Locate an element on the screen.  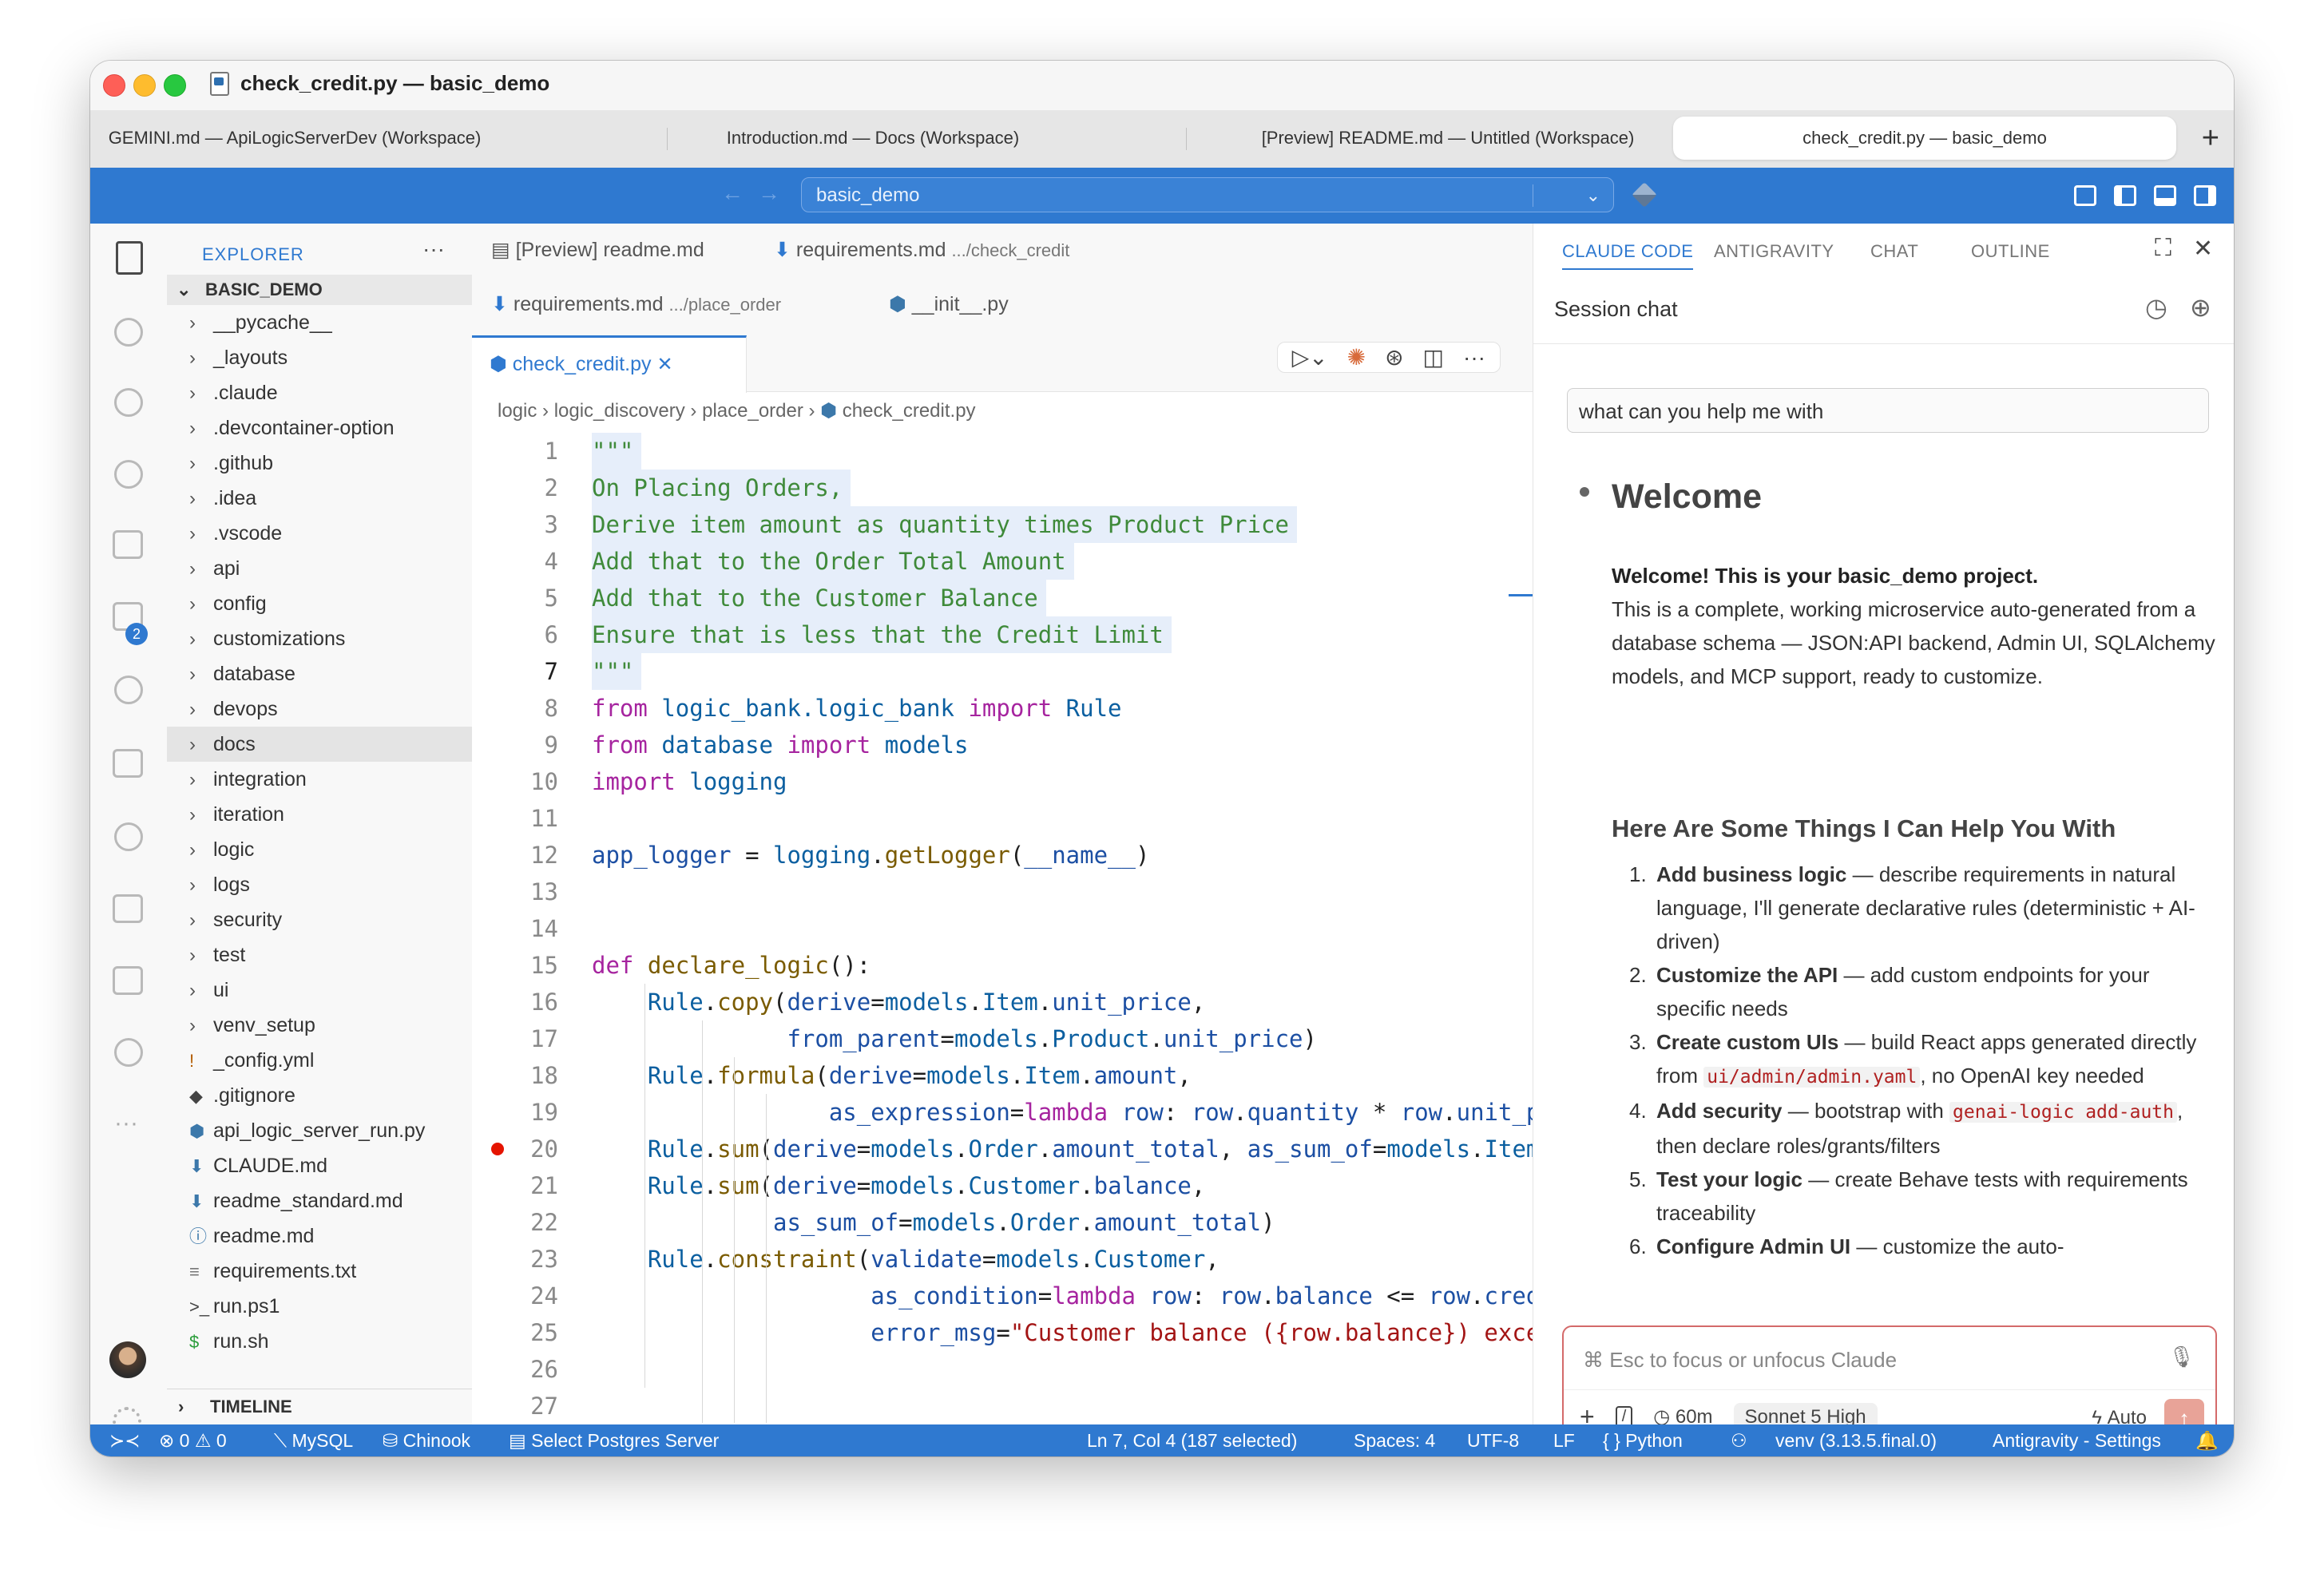
code-line: import logging is located at coordinates (690, 782).